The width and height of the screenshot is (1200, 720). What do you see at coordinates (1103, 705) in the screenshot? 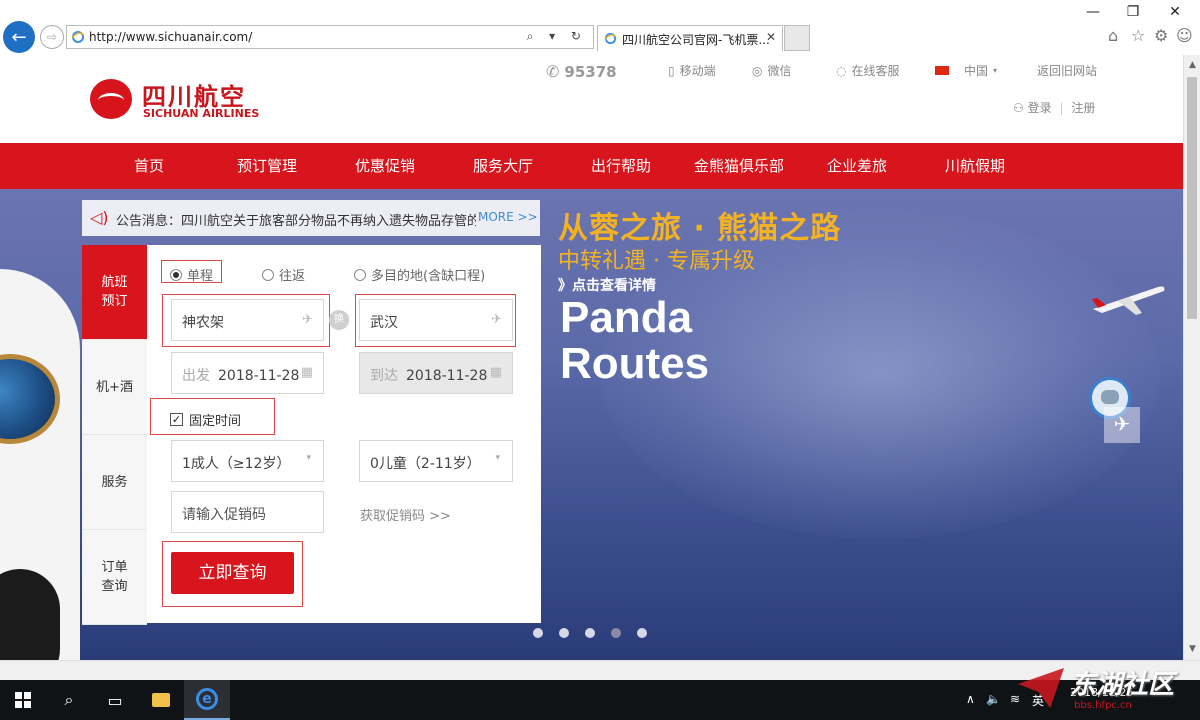
I see `watermark-url: bbs.hfpc.cn` at bounding box center [1103, 705].